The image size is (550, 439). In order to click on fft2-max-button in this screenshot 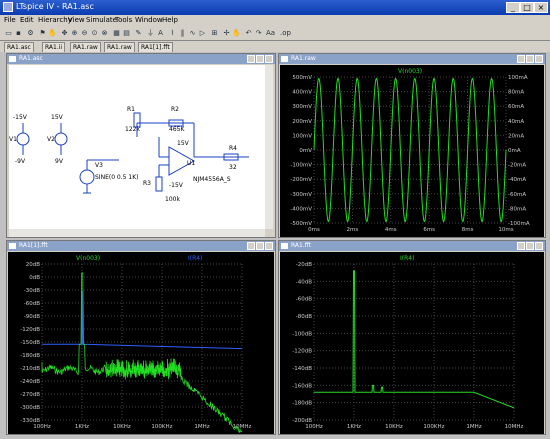, I will do `click(530, 246)`.